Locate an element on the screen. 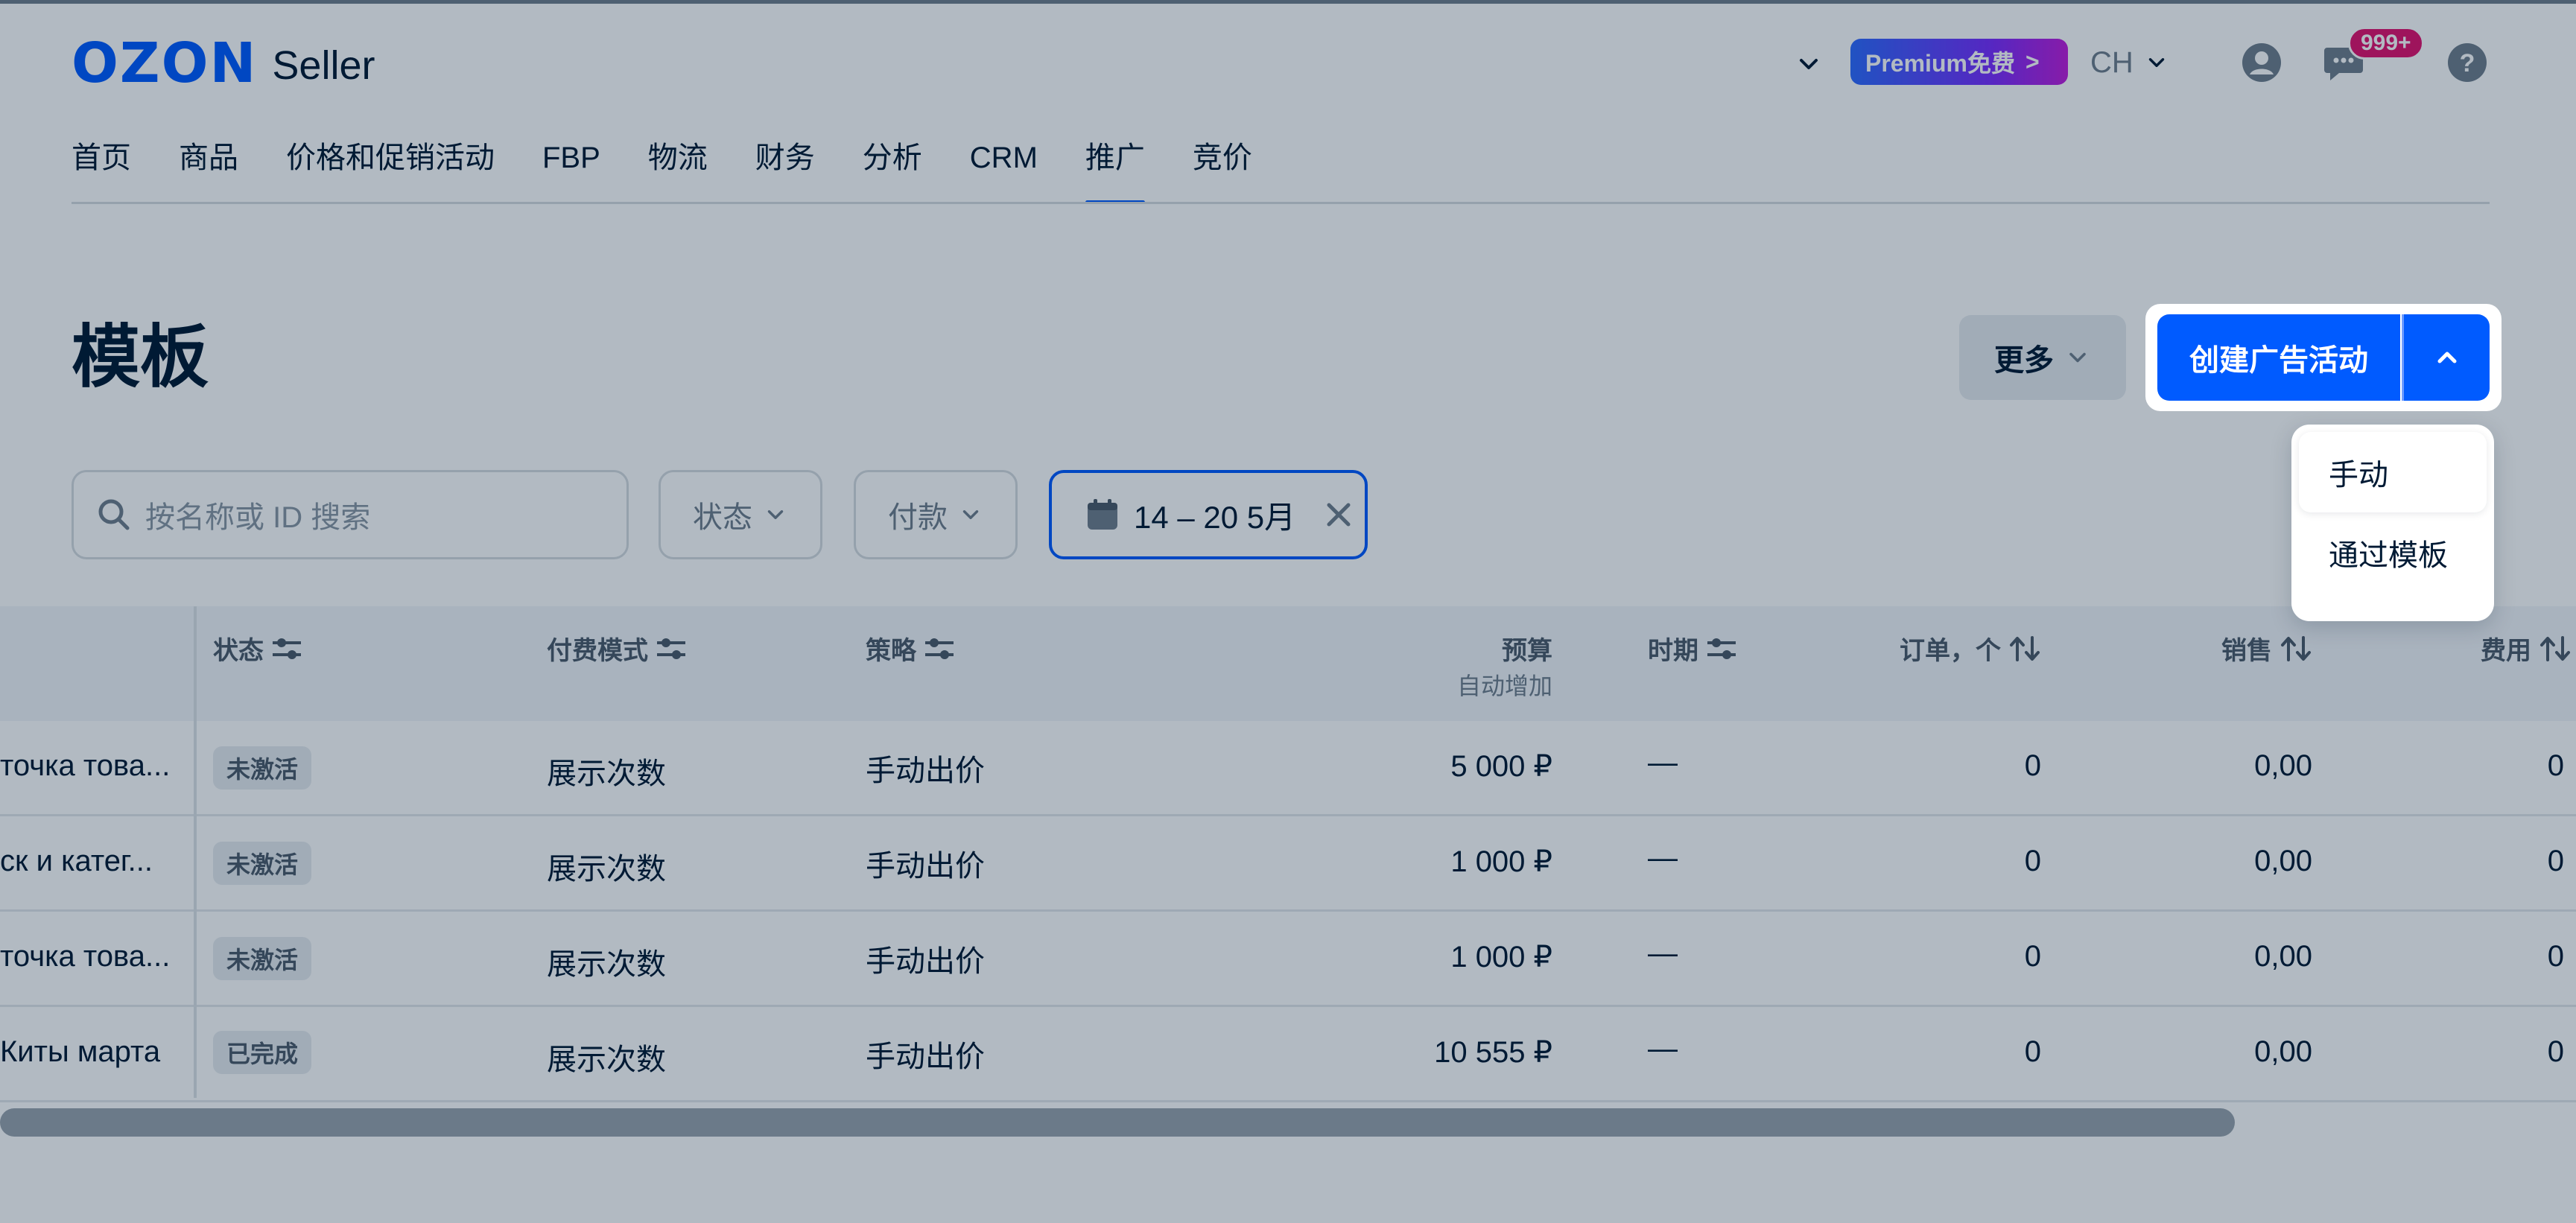 This screenshot has width=2576, height=1223. nav-item-crm: CRM is located at coordinates (1004, 170).